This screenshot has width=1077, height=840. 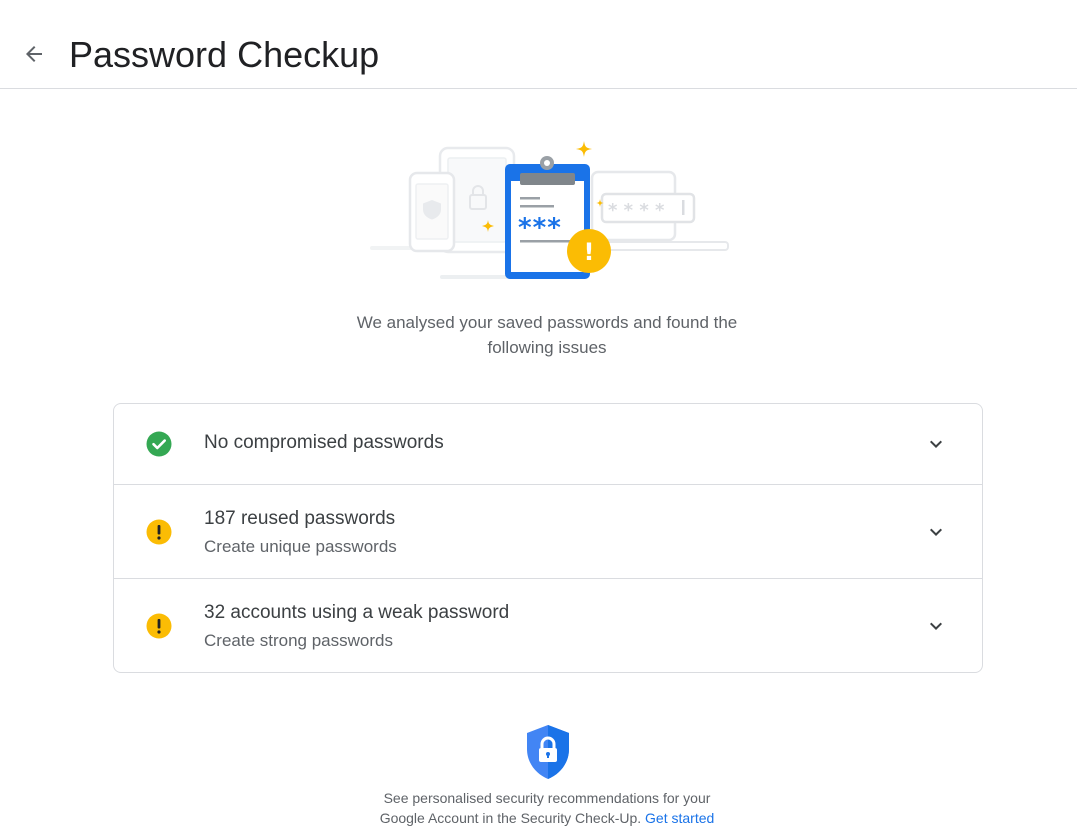 I want to click on security-shield-icon, so click(x=548, y=752).